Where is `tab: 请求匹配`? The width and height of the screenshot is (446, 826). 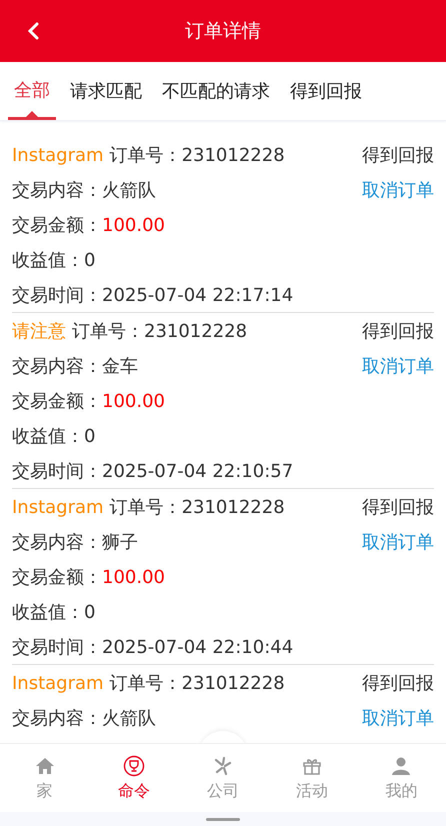
tab: 请求匹配 is located at coordinates (106, 91).